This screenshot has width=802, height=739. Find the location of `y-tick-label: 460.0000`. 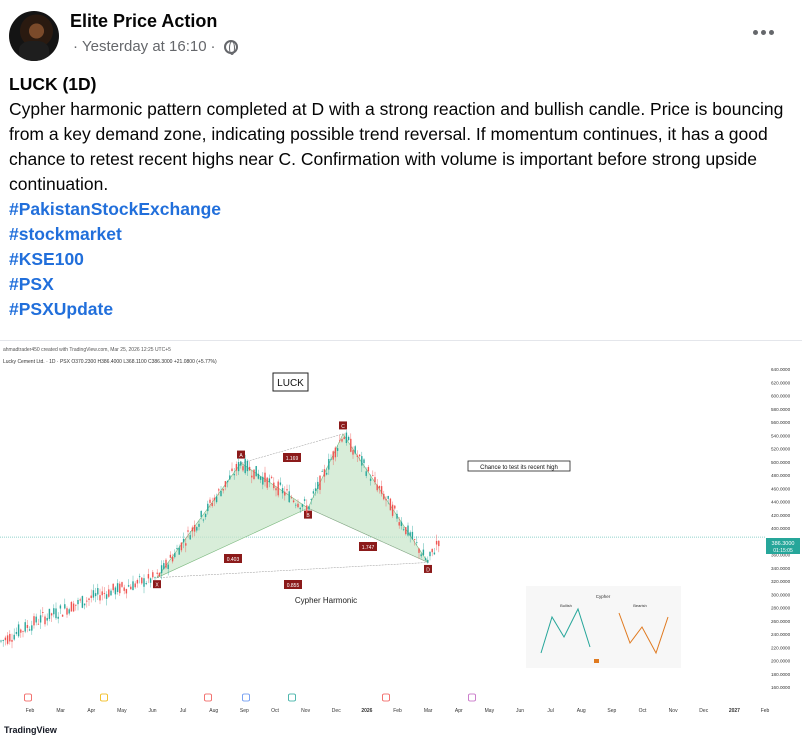

y-tick-label: 460.0000 is located at coordinates (781, 488).